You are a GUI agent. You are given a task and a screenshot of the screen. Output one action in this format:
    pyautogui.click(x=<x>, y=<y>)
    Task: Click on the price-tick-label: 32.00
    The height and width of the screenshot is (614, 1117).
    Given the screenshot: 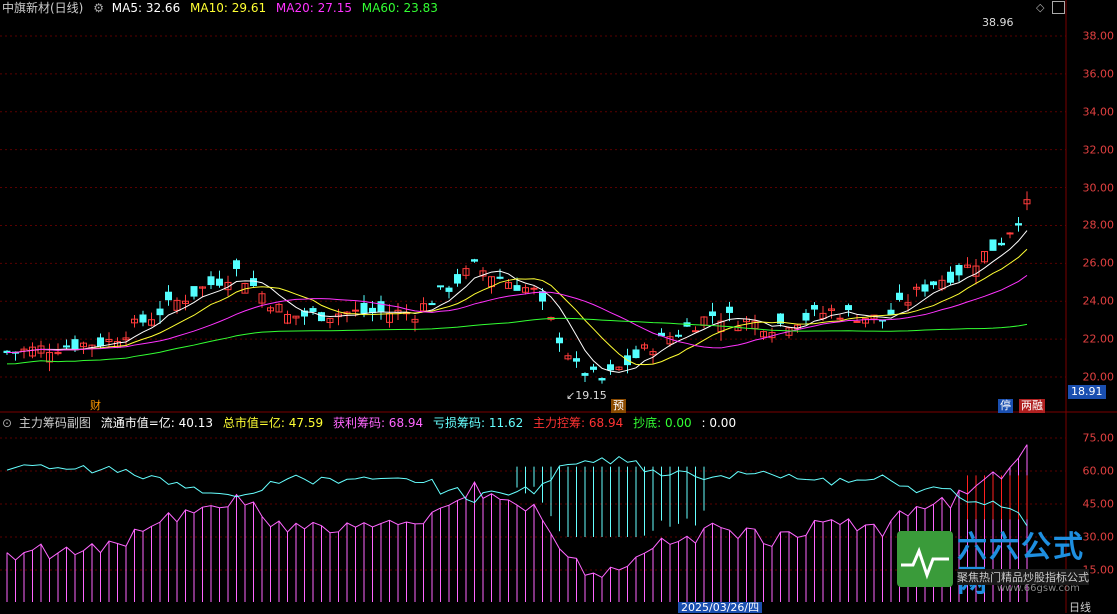 What is the action you would take?
    pyautogui.click(x=1098, y=150)
    